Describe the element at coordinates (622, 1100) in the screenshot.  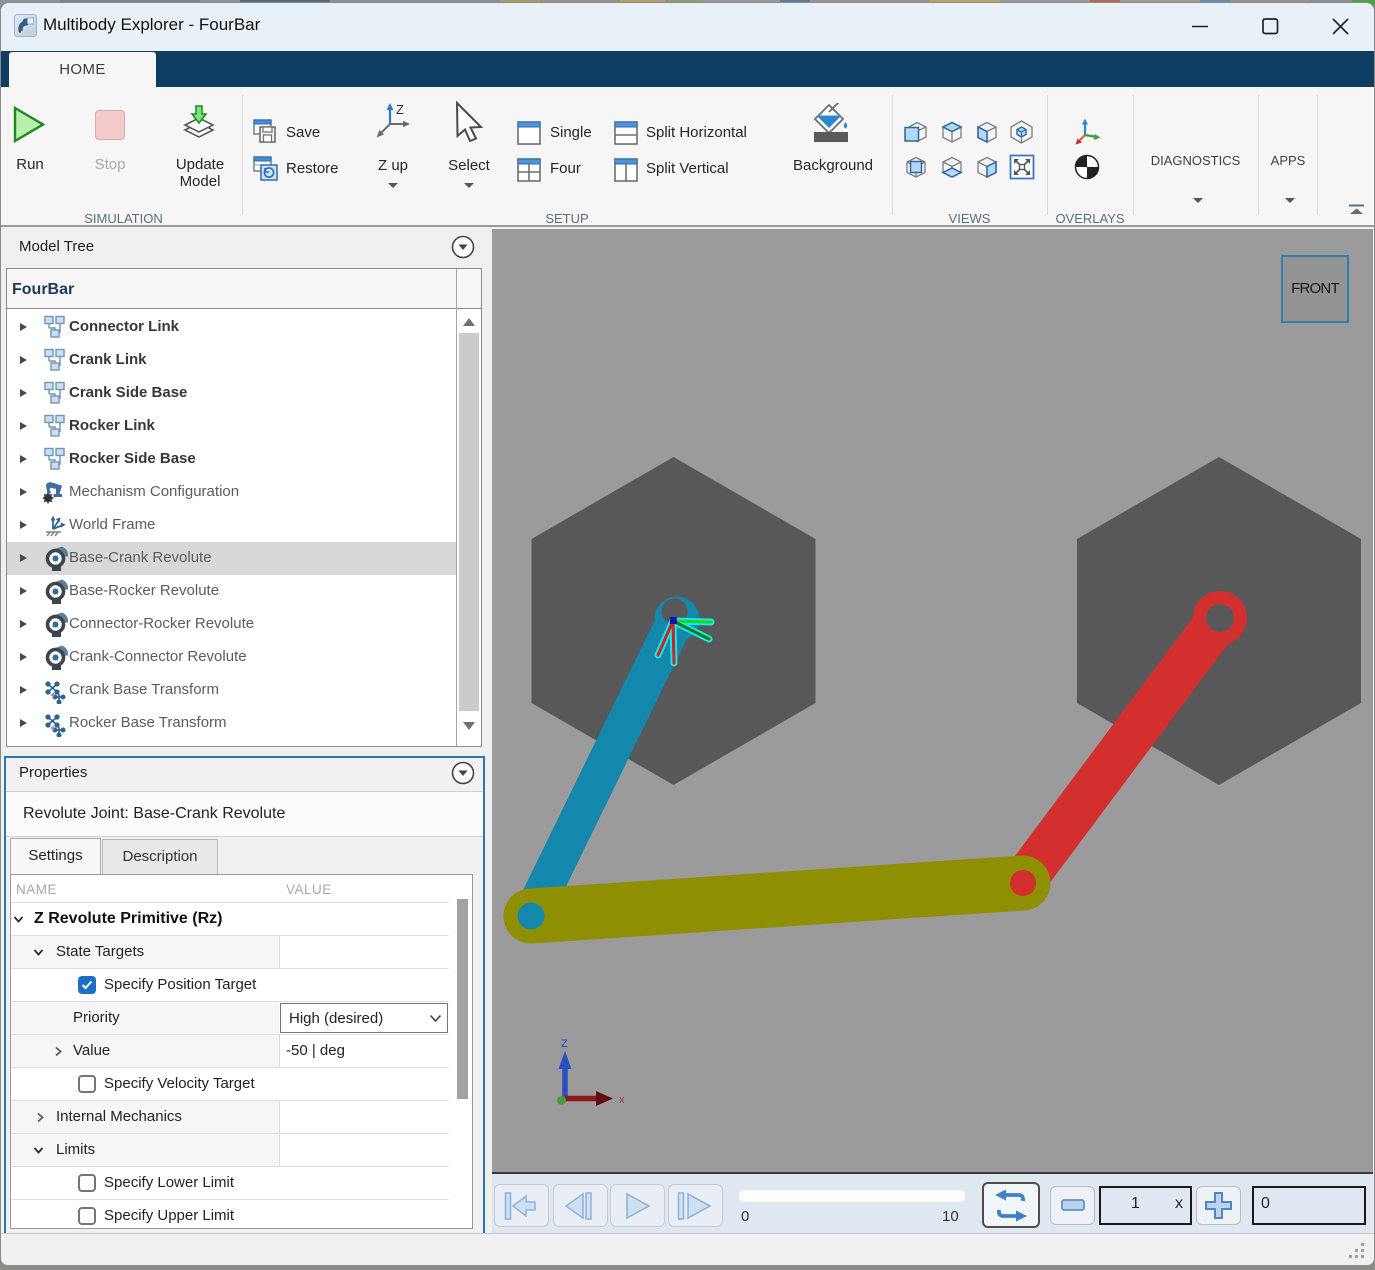
I see `svg-text: x` at that location.